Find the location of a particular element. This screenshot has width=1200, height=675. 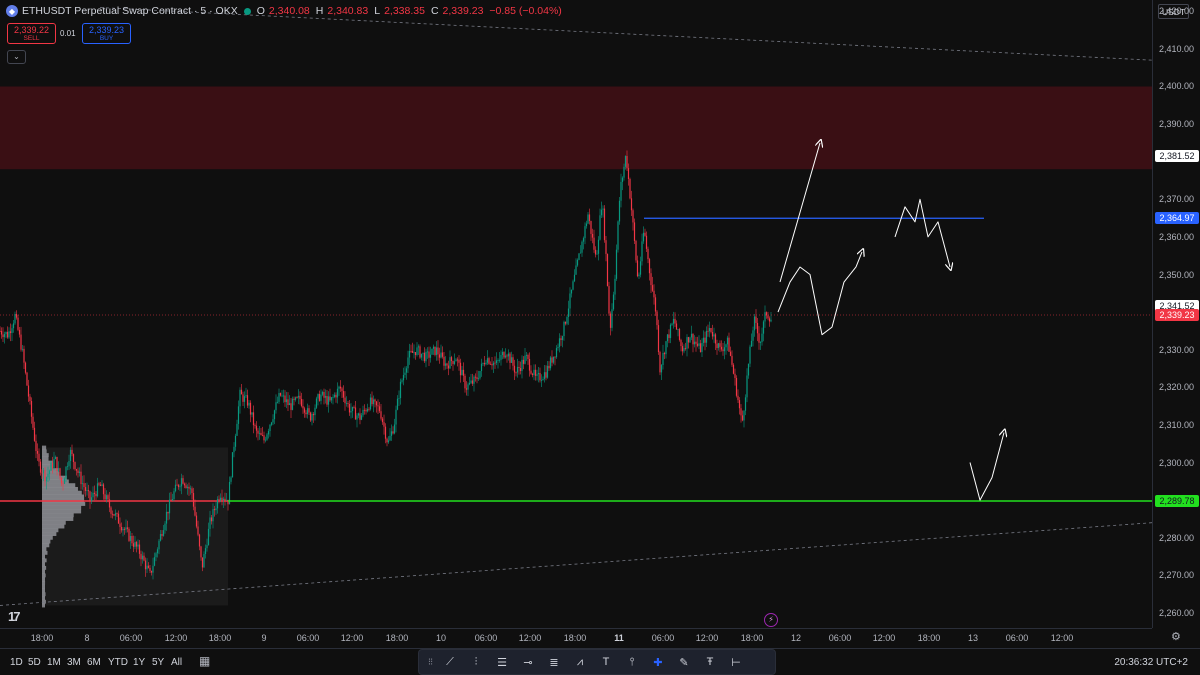

time-tick-label: 12:00 is located at coordinates (884, 638).